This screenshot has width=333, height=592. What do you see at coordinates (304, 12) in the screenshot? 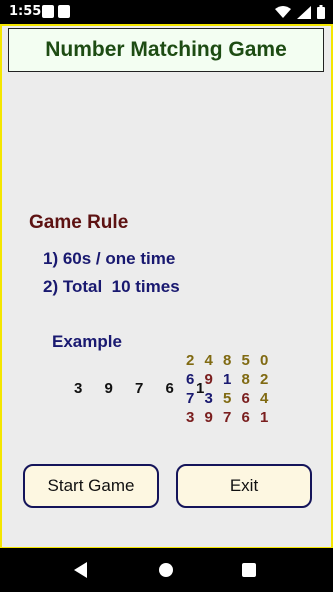
I see `signal-icon` at bounding box center [304, 12].